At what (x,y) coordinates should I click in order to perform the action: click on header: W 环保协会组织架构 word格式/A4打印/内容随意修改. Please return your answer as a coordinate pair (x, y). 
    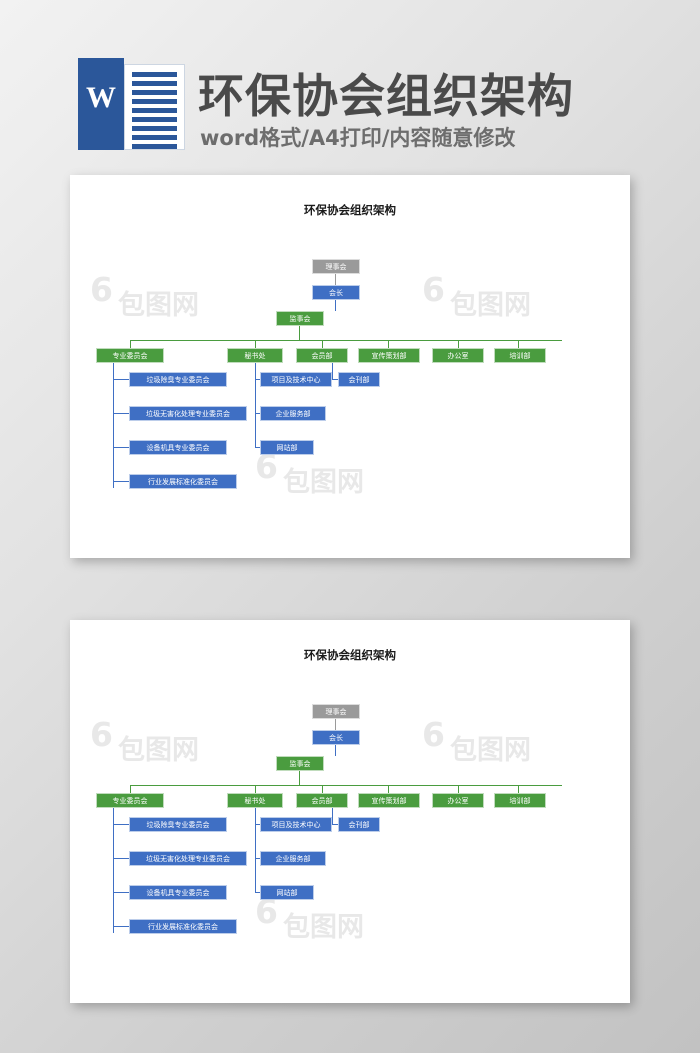
    Looking at the image, I should click on (350, 90).